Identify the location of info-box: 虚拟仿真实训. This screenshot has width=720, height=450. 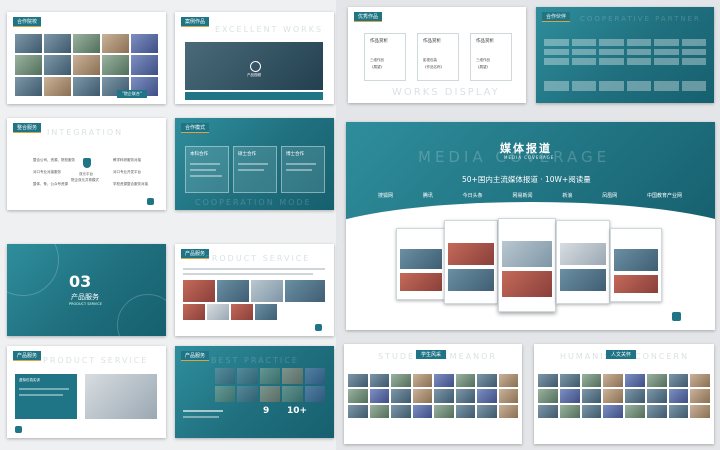
(46, 396).